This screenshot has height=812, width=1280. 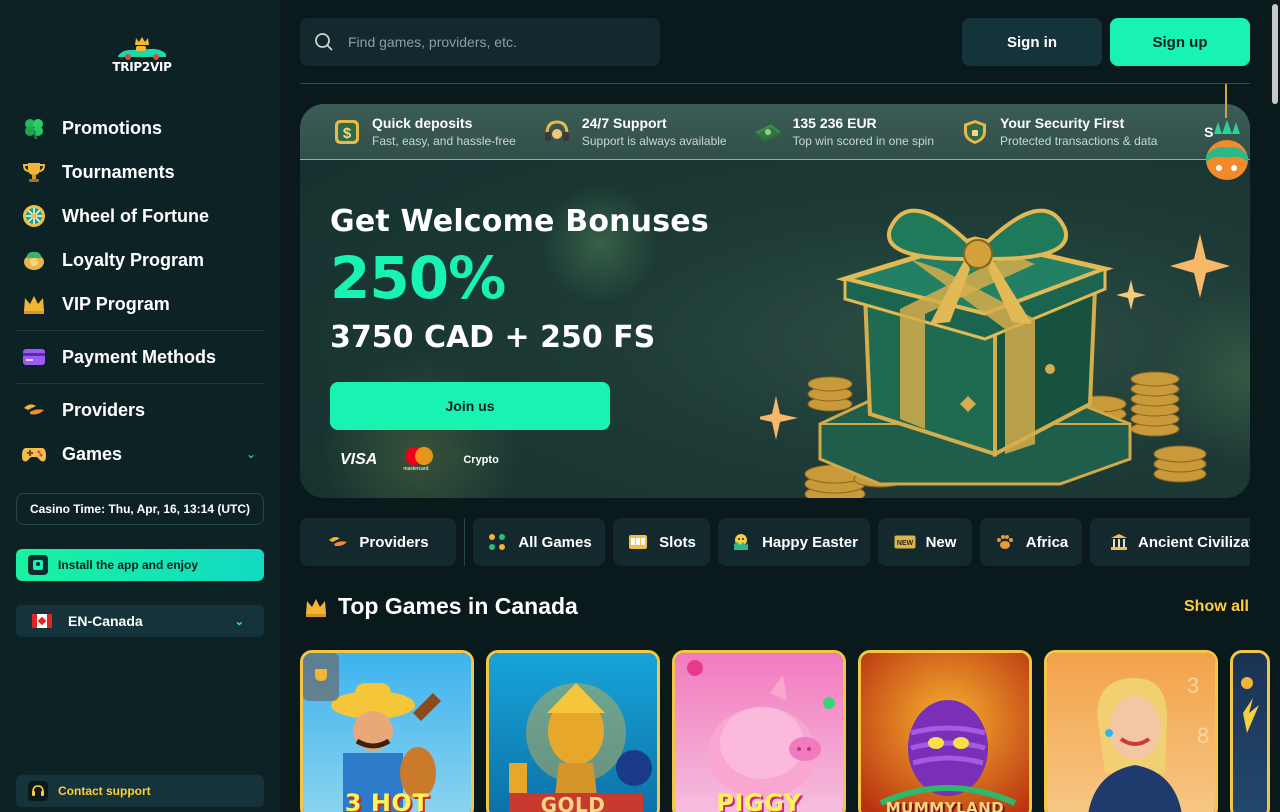 I want to click on language-label: EN-Canada, so click(x=105, y=621).